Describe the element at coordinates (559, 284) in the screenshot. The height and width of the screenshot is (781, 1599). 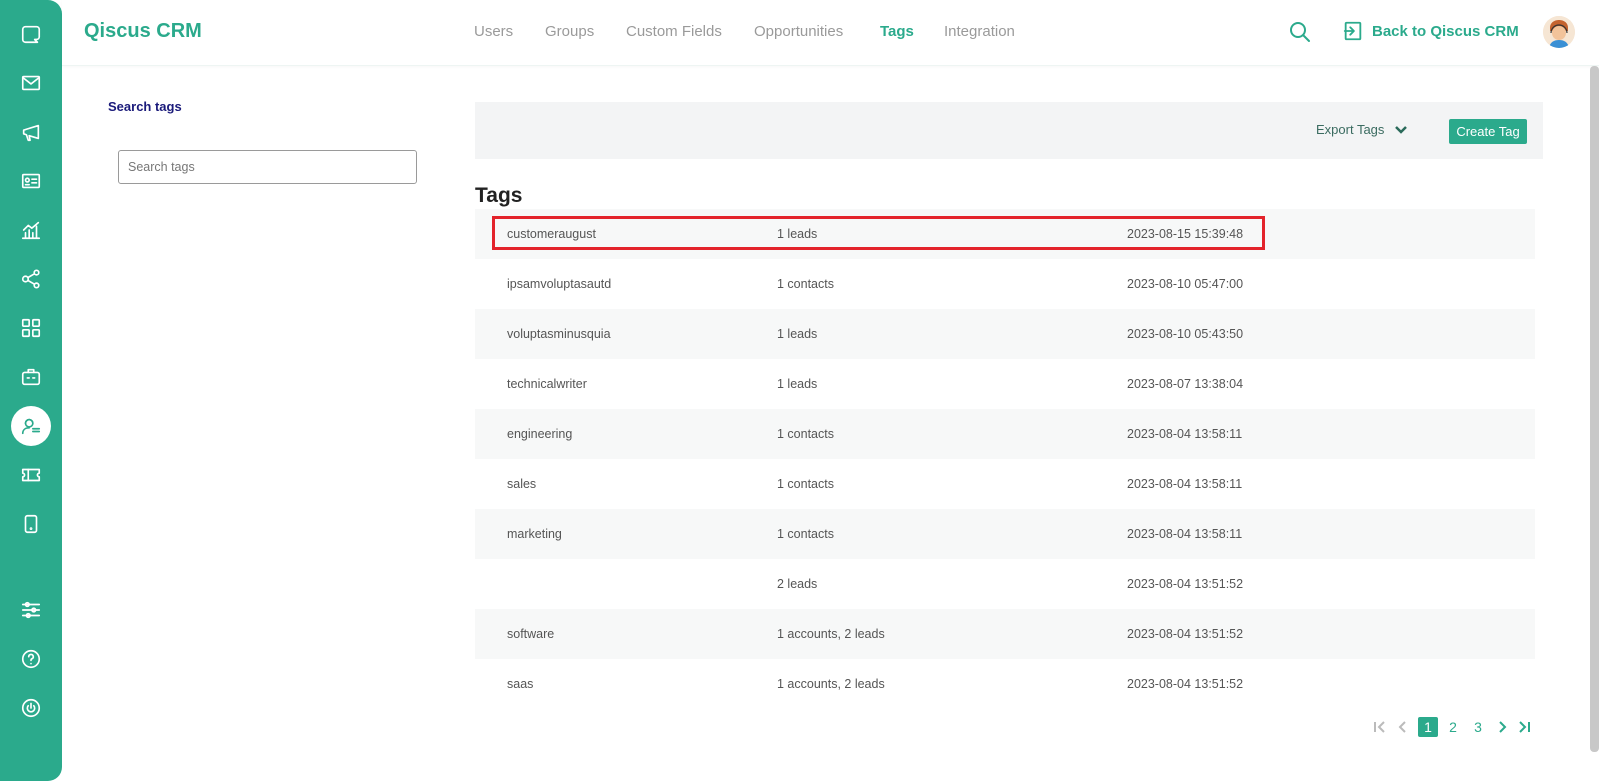
I see `tag-name: ipsamvoluptasautd` at that location.